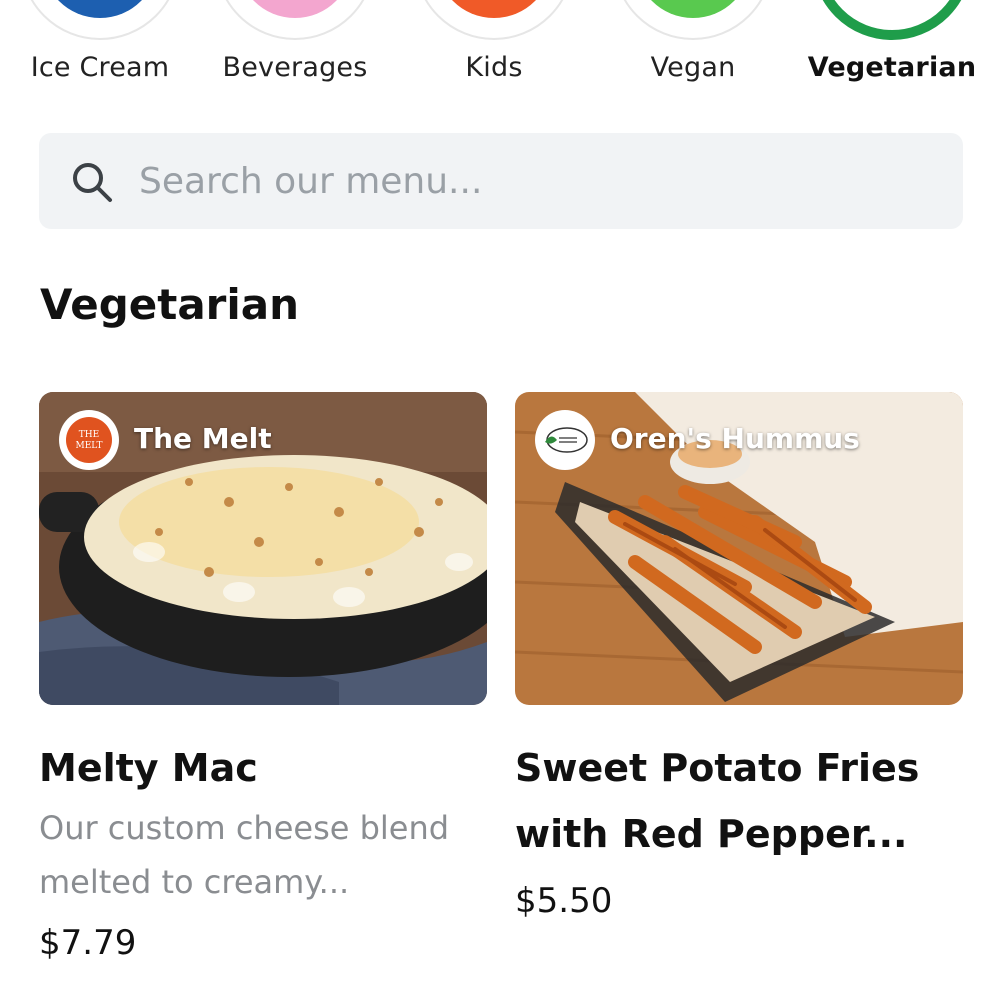 This screenshot has width=1000, height=1000. Describe the element at coordinates (564, 901) in the screenshot. I see `item-price: $5.50` at that location.